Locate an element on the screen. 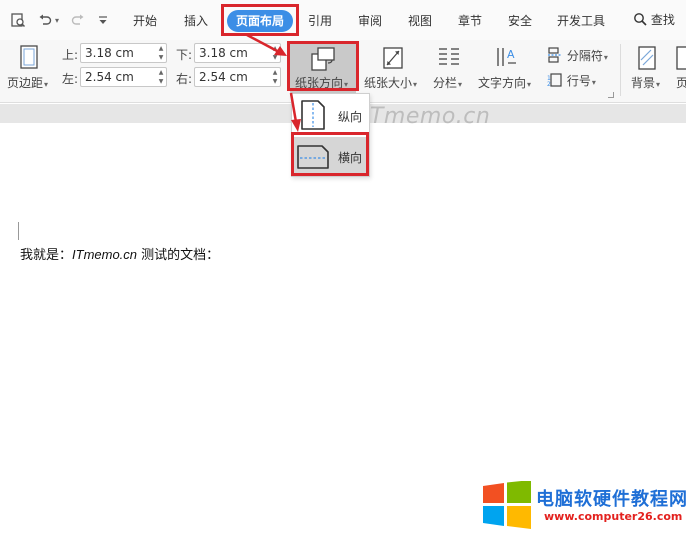 This screenshot has width=686, height=537. annotation-arrows is located at coordinates (273, 82).